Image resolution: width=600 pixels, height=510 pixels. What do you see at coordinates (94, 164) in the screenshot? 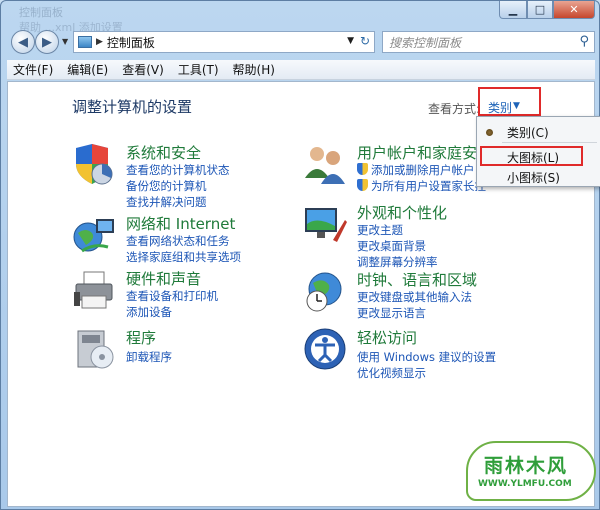
I see `shield-icon` at bounding box center [94, 164].